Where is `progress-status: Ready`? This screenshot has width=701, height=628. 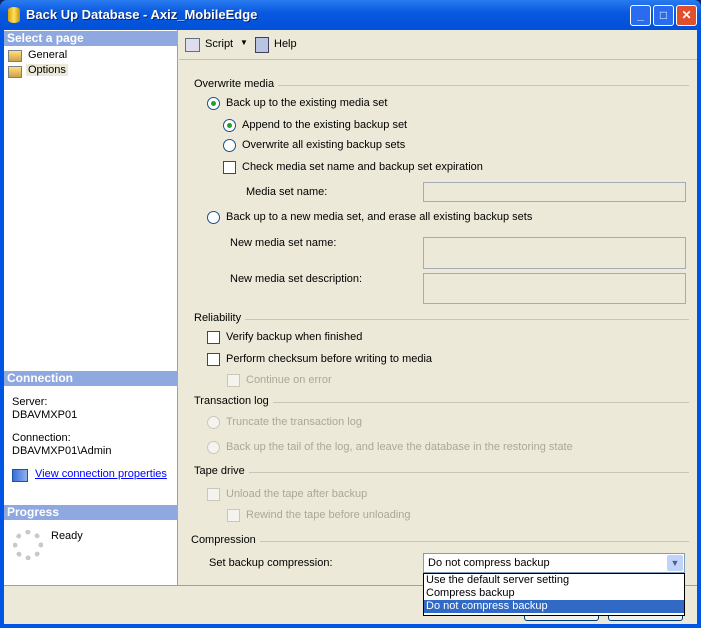
progress-status: Ready is located at coordinates (67, 536).